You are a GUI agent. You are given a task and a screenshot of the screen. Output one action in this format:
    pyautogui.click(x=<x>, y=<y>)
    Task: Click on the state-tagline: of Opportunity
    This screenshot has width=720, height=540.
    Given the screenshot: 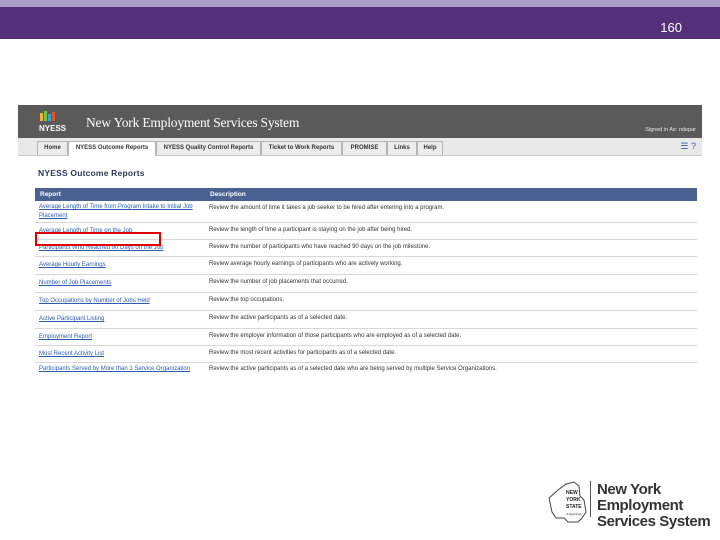 What is the action you would take?
    pyautogui.click(x=574, y=514)
    